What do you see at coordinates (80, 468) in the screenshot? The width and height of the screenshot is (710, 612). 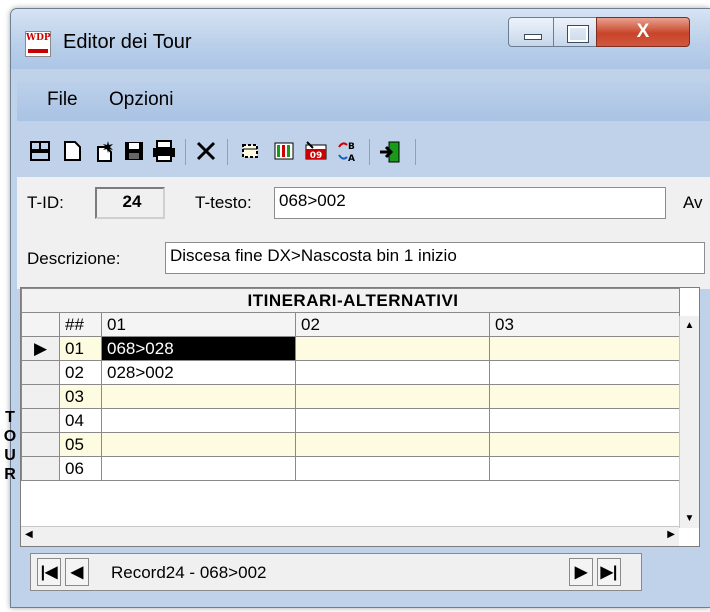 I see `row-number: 06` at bounding box center [80, 468].